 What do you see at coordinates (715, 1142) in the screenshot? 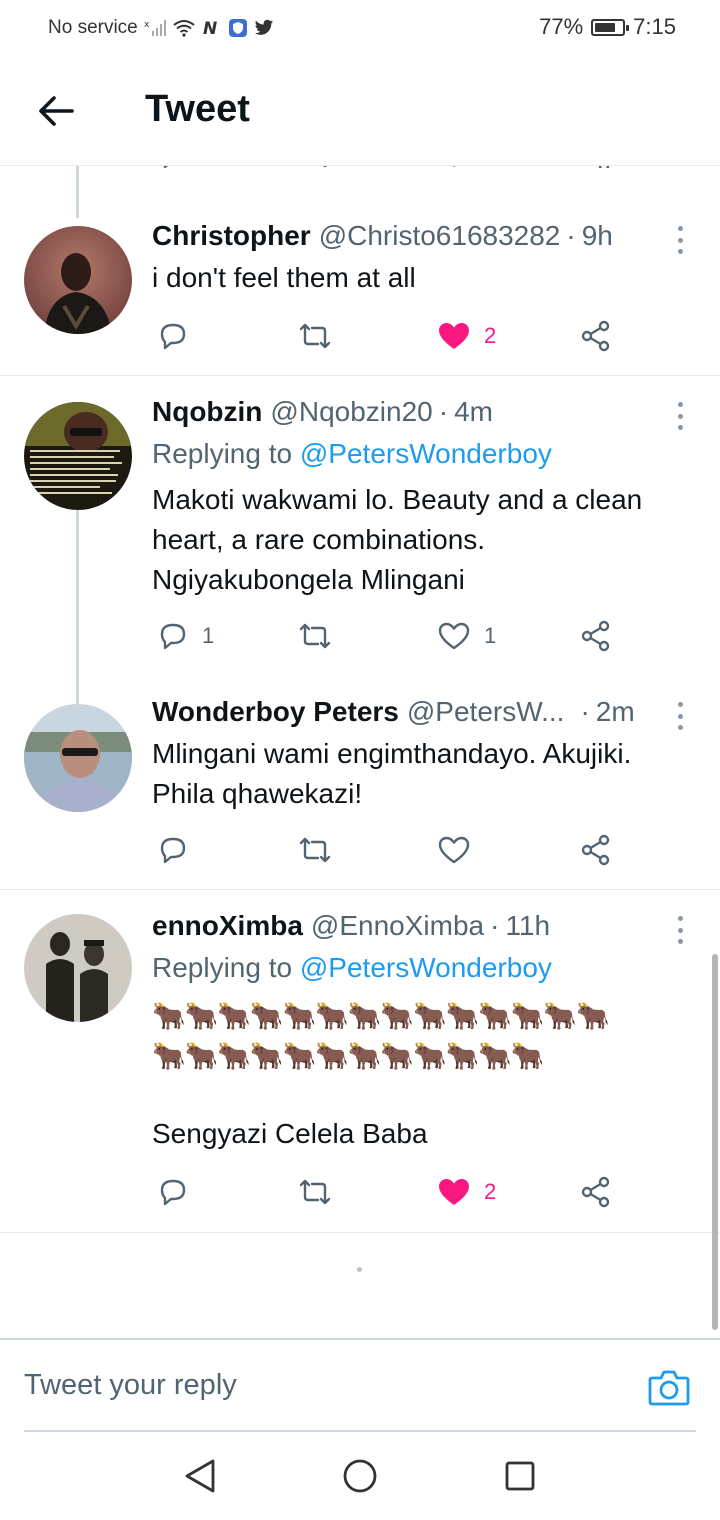
I see `scrollbar` at bounding box center [715, 1142].